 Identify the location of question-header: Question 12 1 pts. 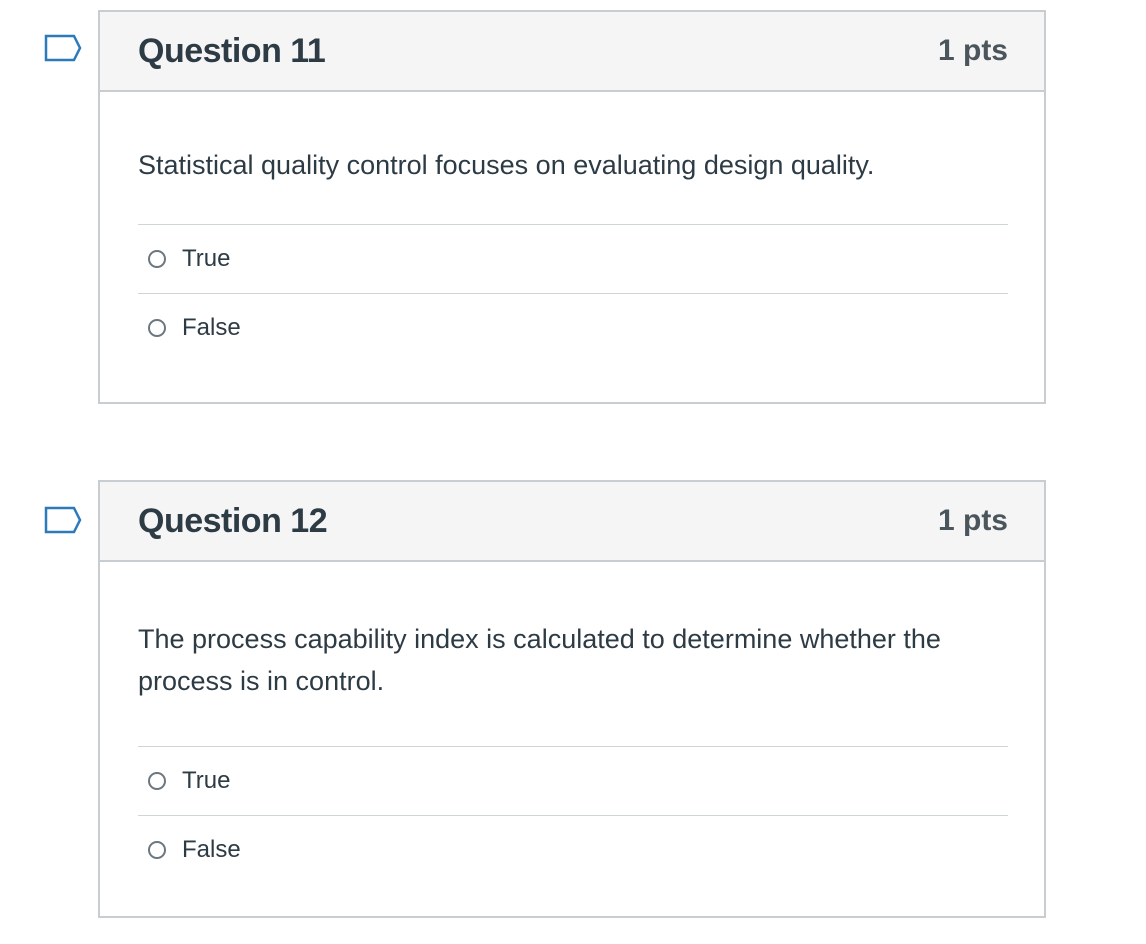
(572, 522).